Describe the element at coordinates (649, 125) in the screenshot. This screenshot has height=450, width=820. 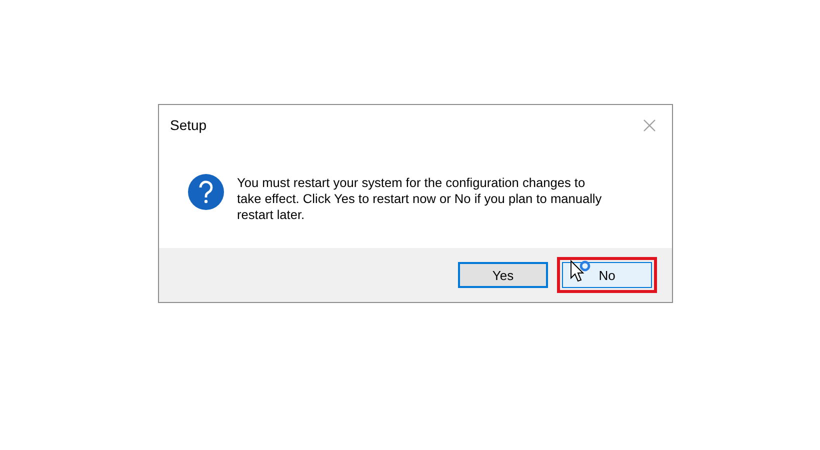
I see `close-icon` at that location.